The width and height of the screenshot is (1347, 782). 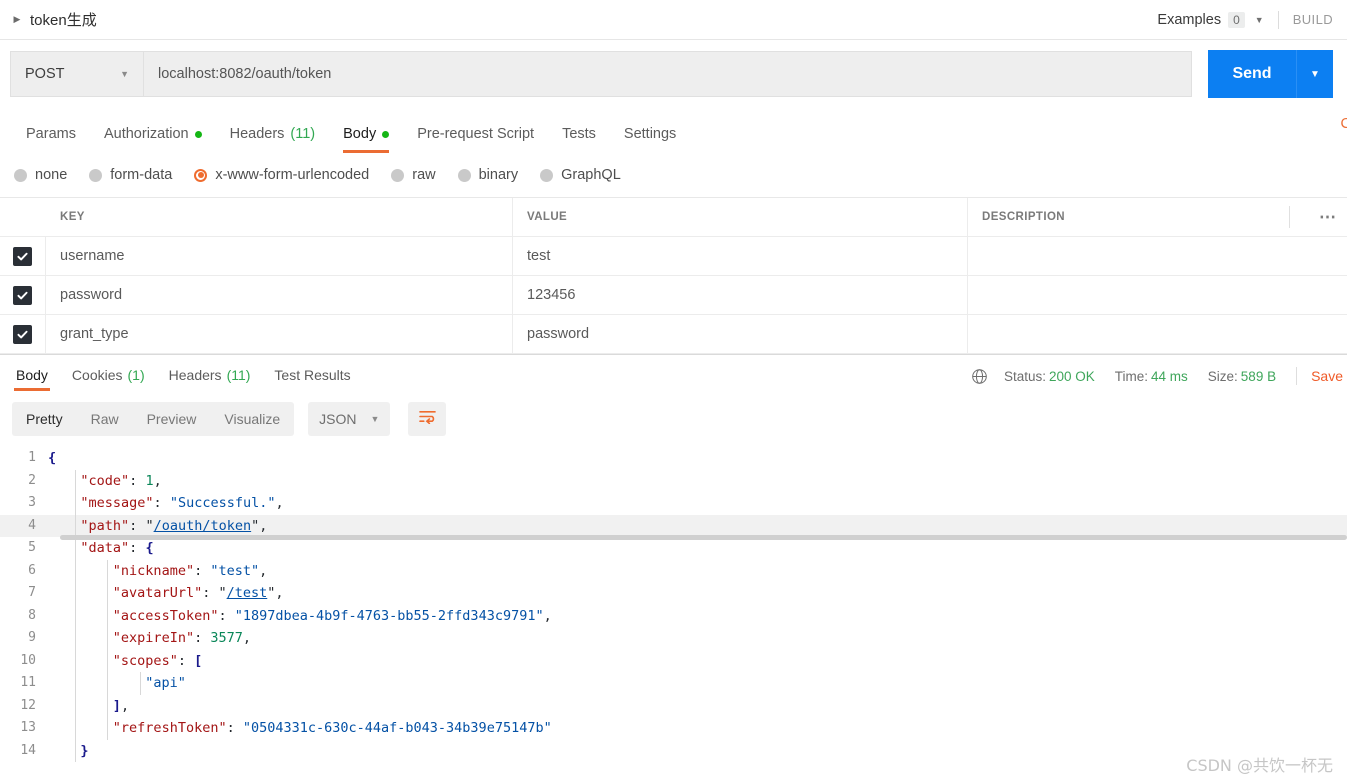 I want to click on token-str: "test", so click(x=235, y=570).